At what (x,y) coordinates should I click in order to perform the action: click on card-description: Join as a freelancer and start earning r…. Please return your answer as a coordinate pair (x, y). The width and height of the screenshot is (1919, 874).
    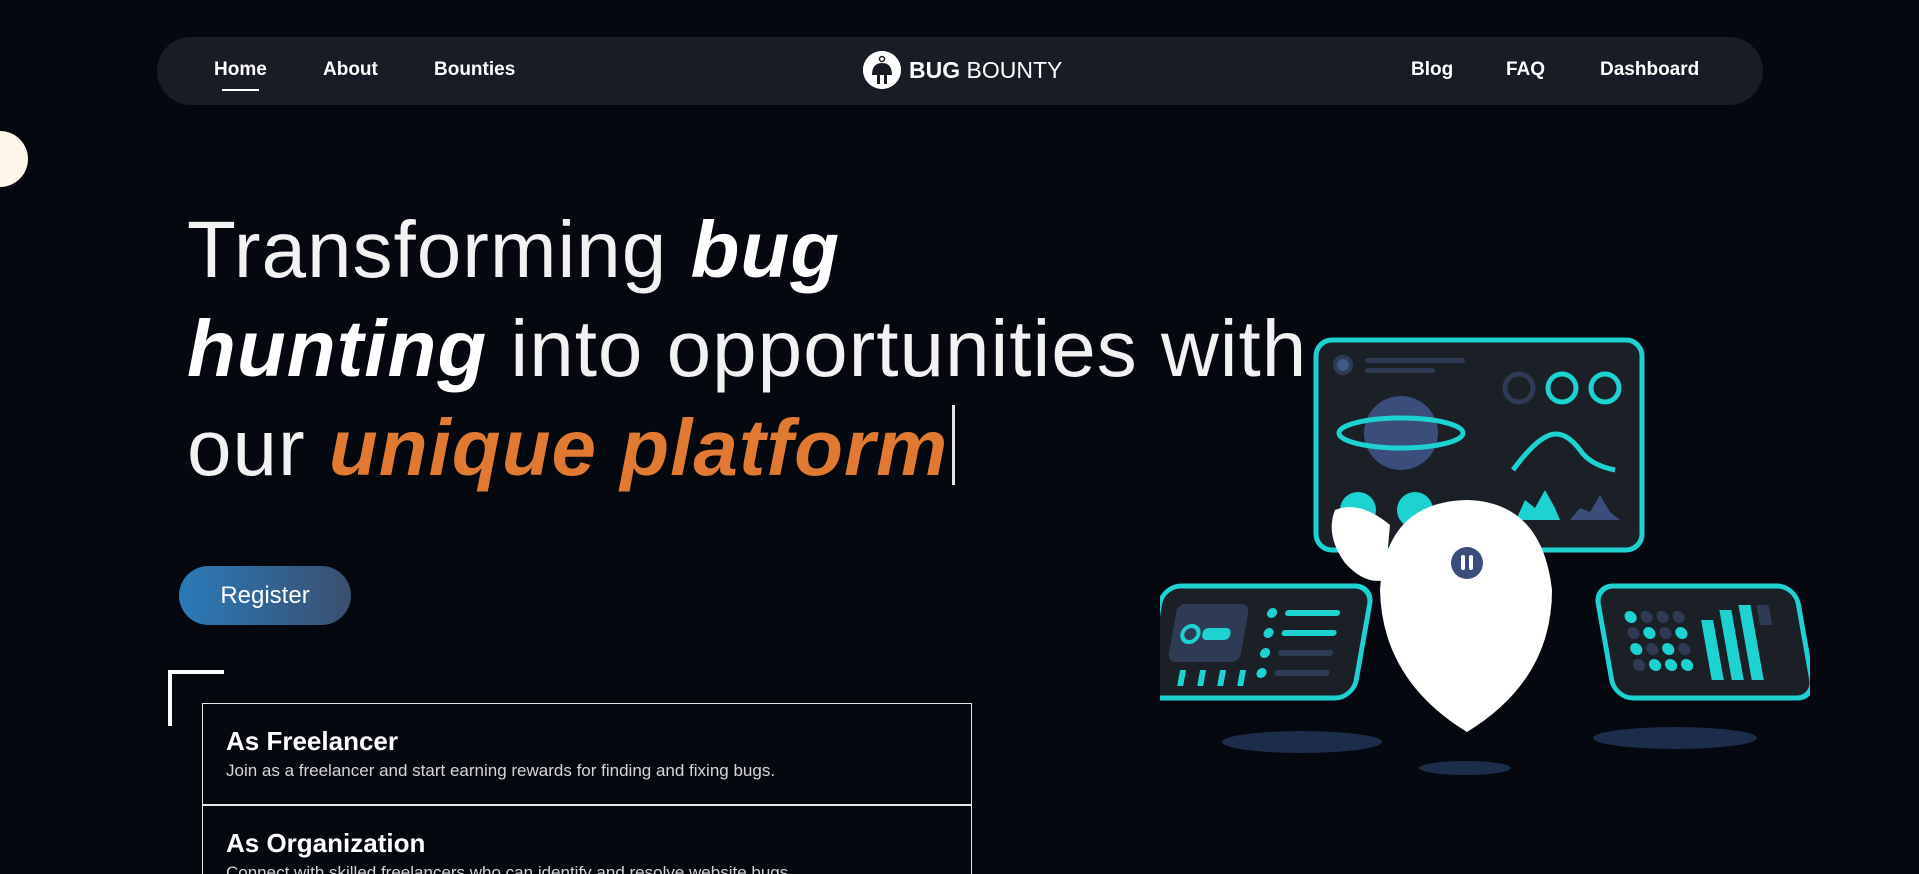
    Looking at the image, I should click on (501, 770).